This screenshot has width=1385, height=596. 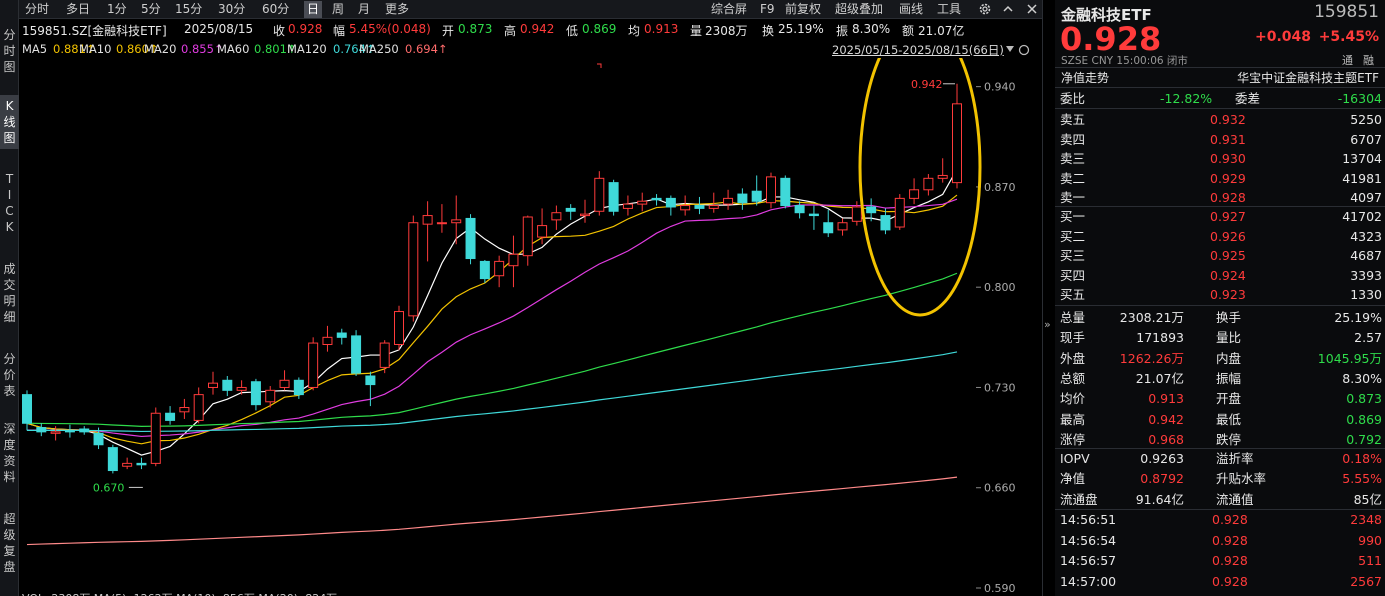 I want to click on period-tab-9: 月, so click(x=364, y=9).